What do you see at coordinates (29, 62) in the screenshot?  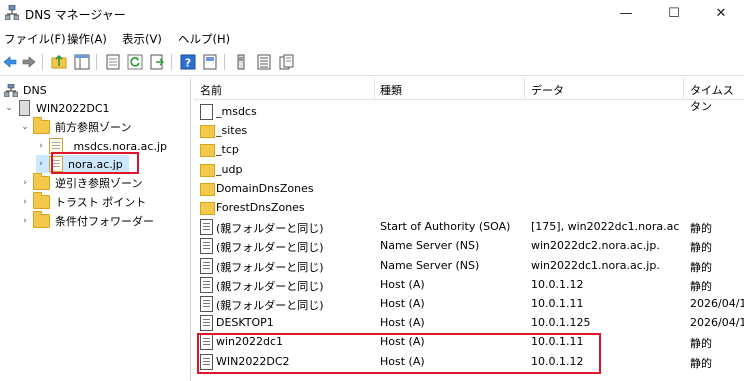 I see `forward-arrow-icon` at bounding box center [29, 62].